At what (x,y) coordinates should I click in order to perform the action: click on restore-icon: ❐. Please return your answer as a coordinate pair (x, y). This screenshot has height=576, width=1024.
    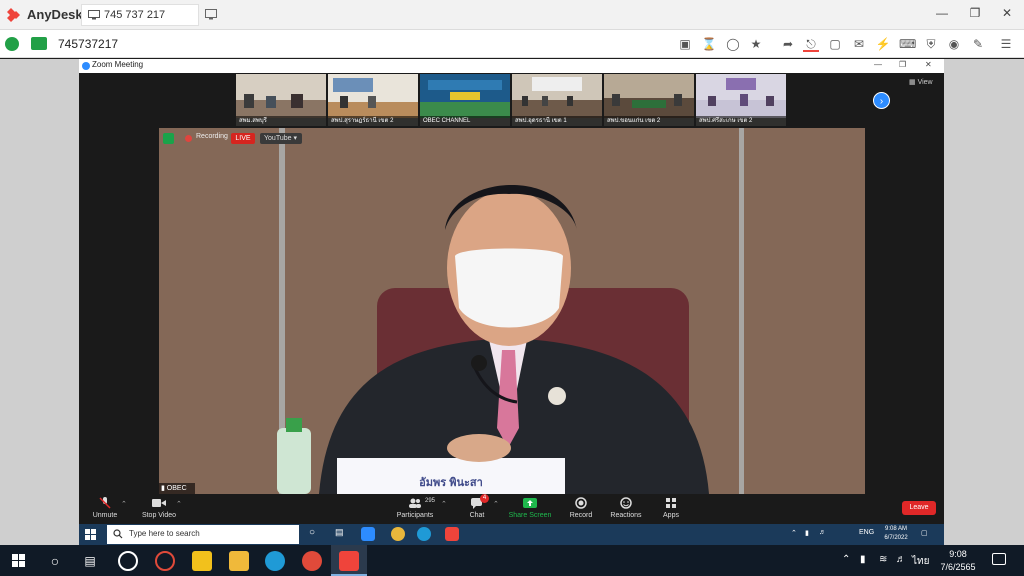
    Looking at the image, I should click on (975, 13).